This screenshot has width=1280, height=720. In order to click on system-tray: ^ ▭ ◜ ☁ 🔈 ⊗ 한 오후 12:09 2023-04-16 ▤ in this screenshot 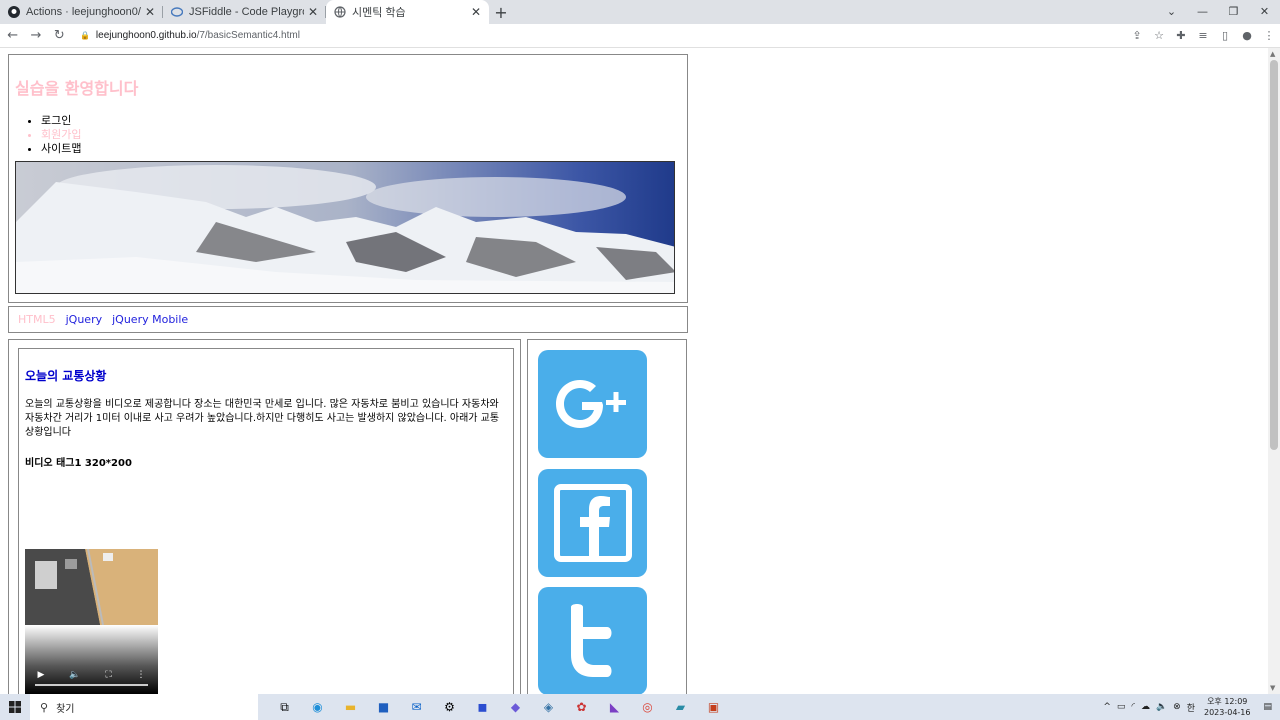, I will do `click(1190, 707)`.